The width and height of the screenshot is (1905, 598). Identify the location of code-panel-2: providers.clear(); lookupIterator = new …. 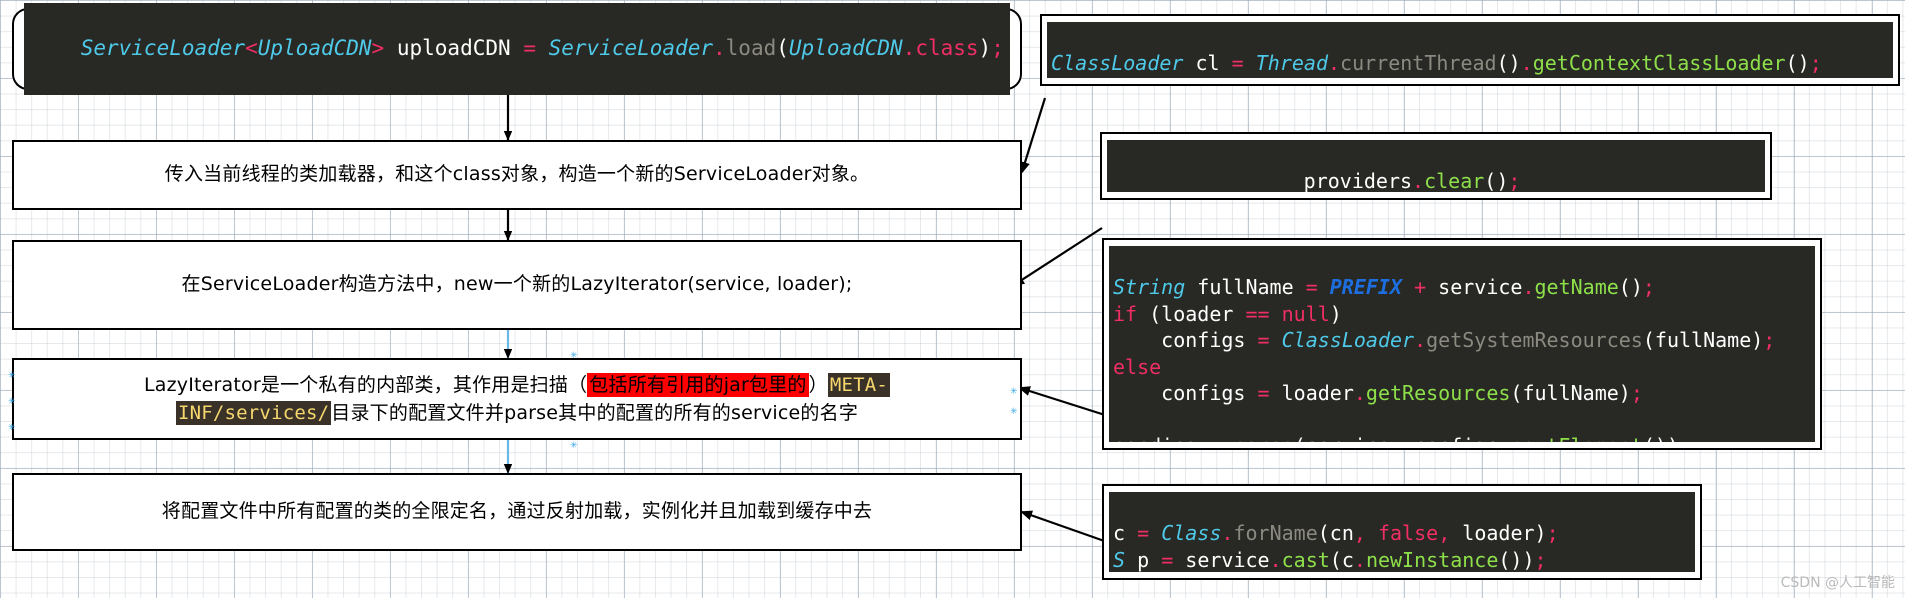
(1436, 166).